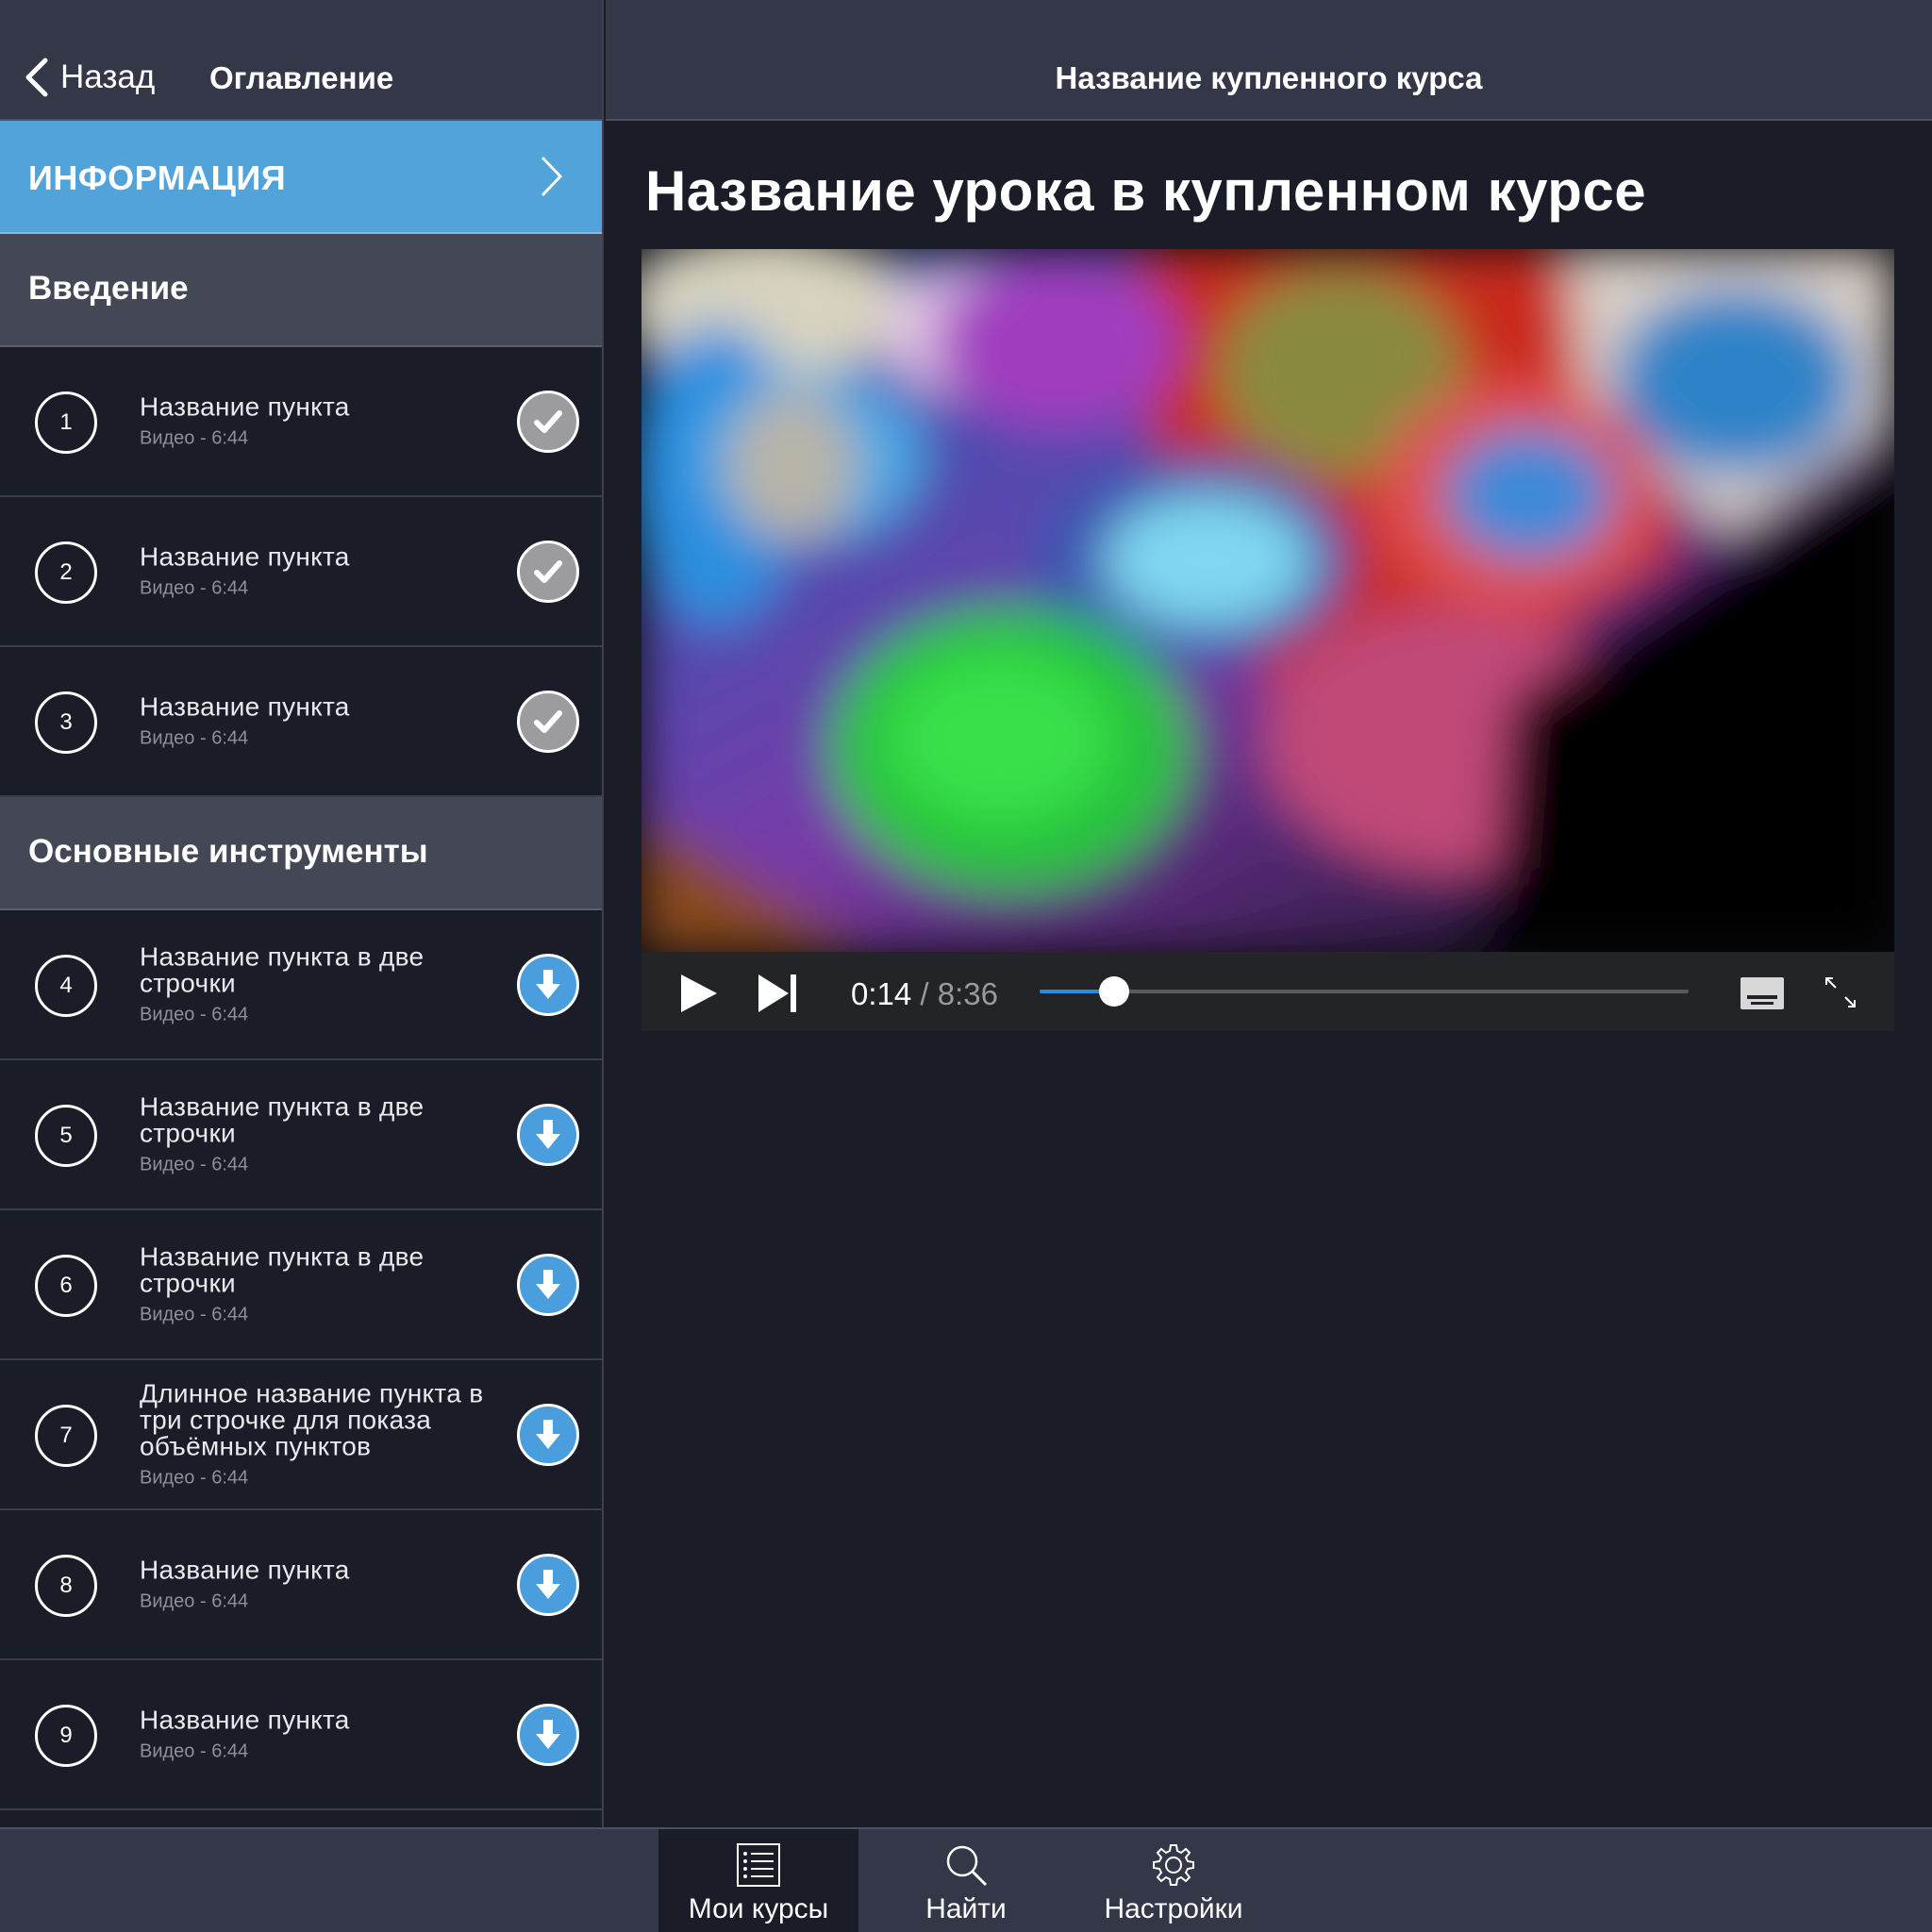  I want to click on play-icon, so click(698, 994).